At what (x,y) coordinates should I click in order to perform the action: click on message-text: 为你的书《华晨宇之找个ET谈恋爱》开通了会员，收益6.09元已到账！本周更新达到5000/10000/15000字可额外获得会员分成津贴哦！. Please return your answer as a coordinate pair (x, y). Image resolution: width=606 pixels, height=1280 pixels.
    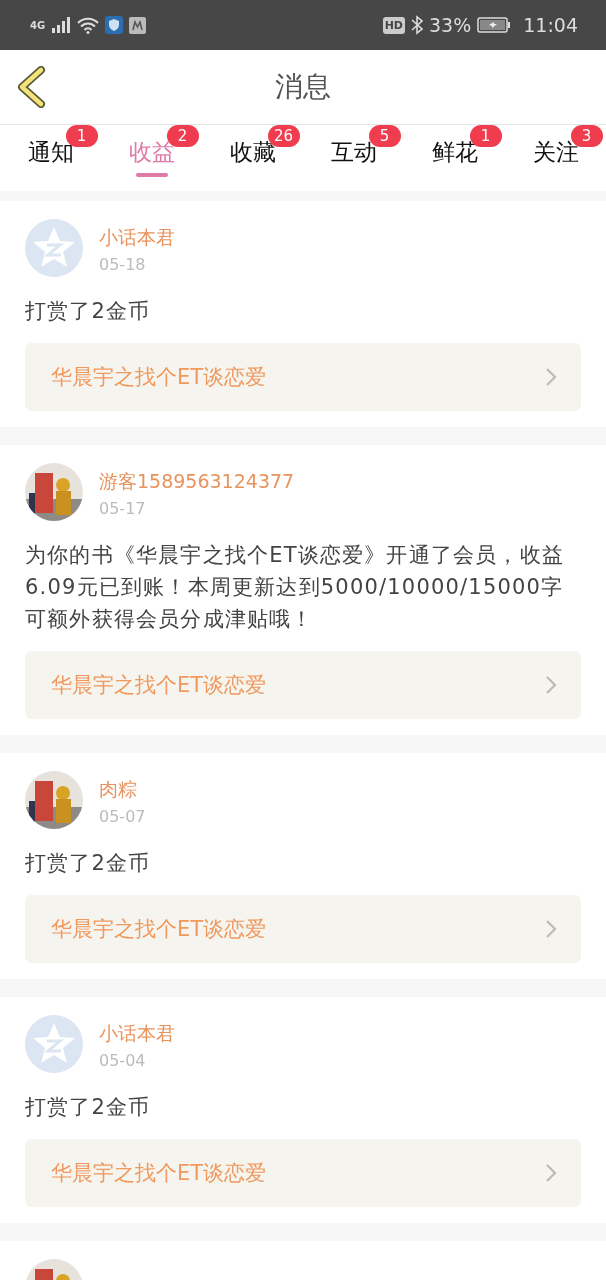
    Looking at the image, I should click on (295, 587).